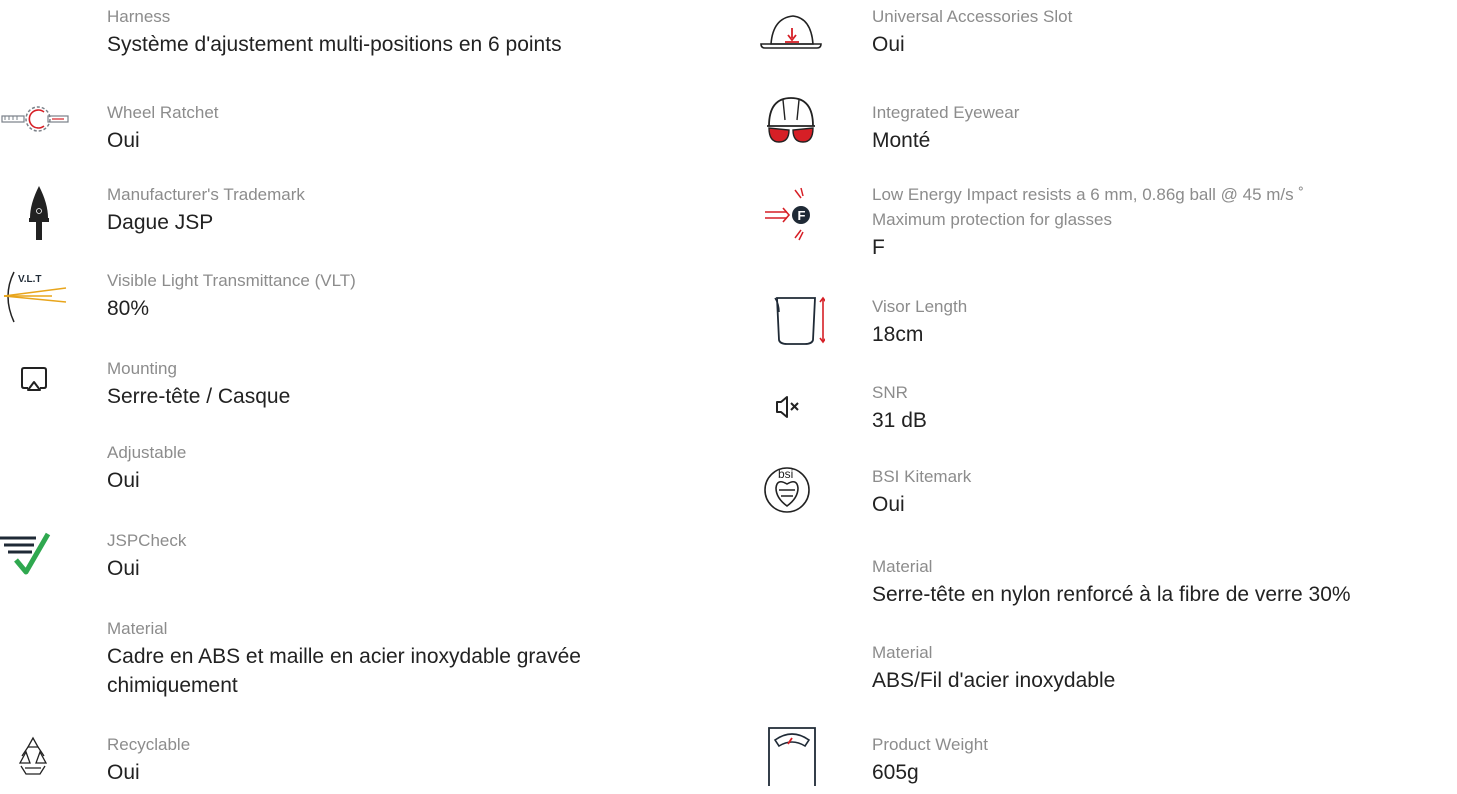 The width and height of the screenshot is (1457, 794). What do you see at coordinates (35, 560) in the screenshot?
I see `jspcheck-icon` at bounding box center [35, 560].